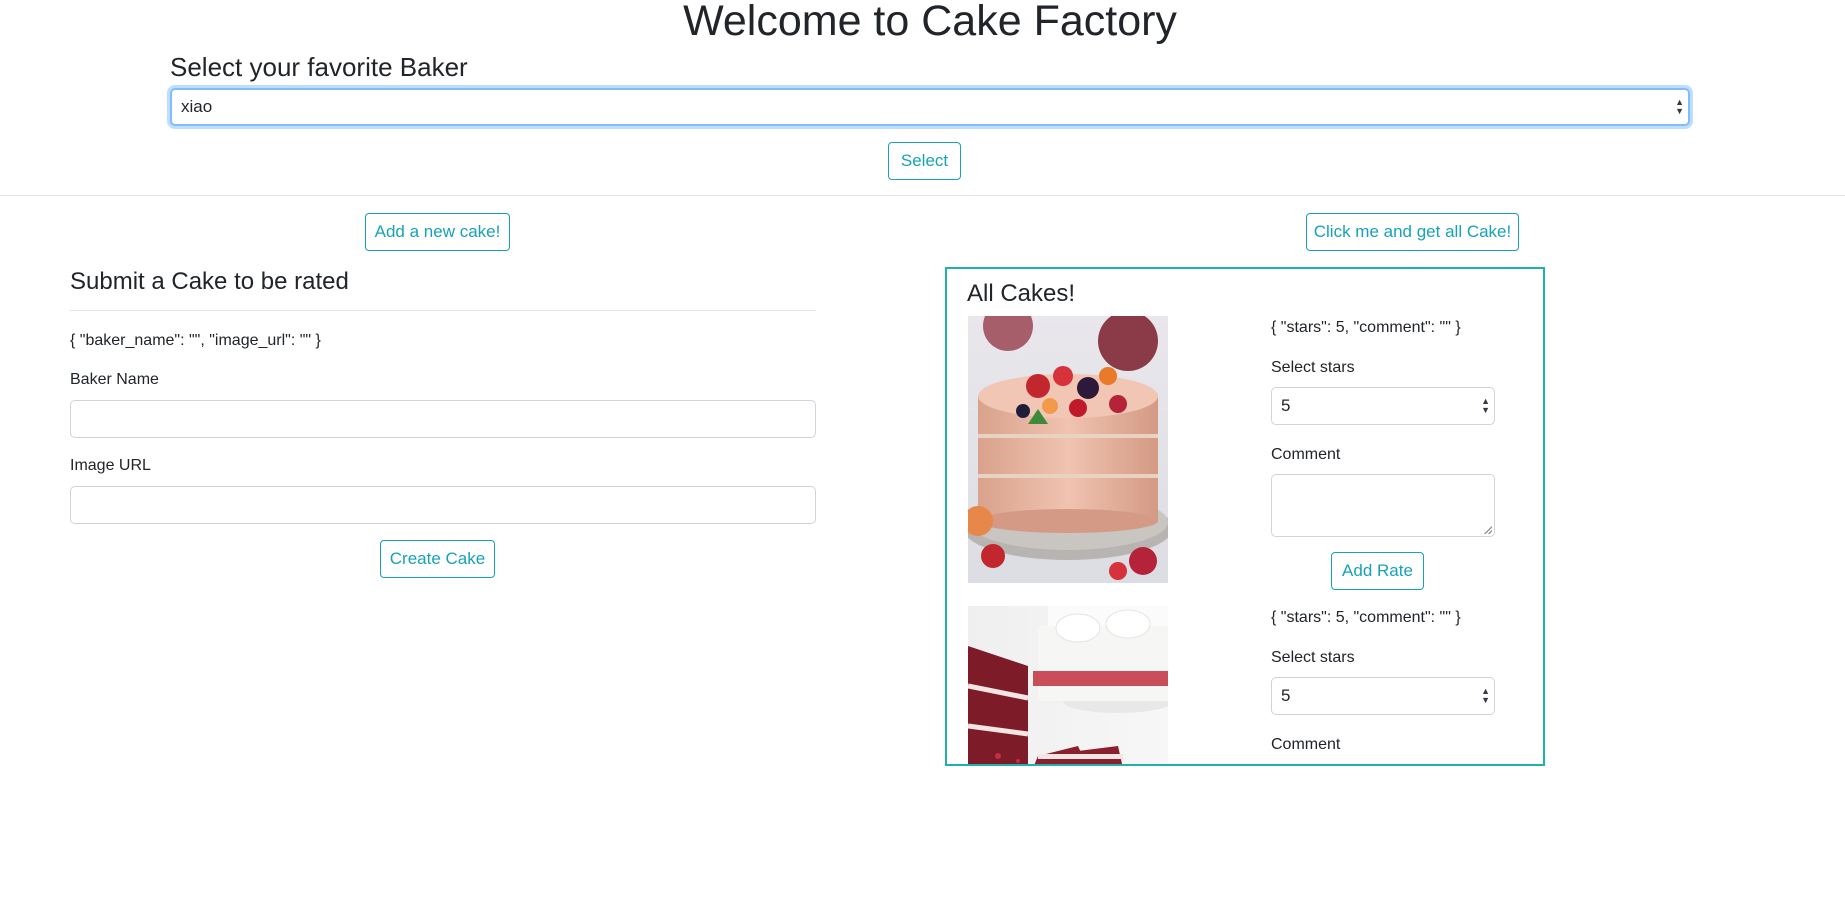  Describe the element at coordinates (114, 379) in the screenshot. I see `baker-name-label: Baker Name` at that location.